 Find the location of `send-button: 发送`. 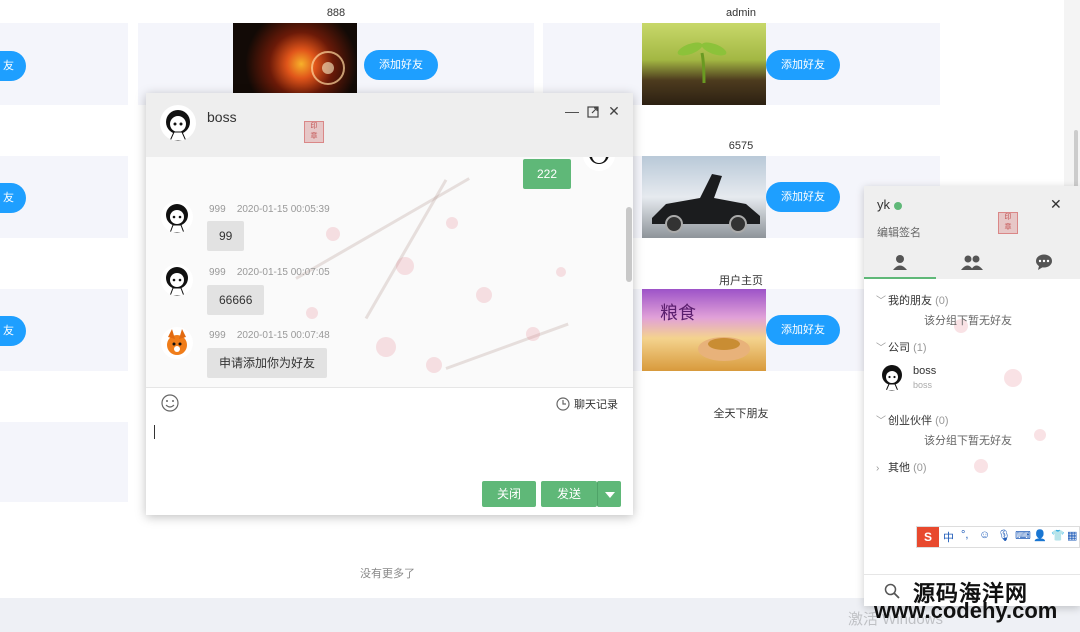

send-button: 发送 is located at coordinates (569, 494).